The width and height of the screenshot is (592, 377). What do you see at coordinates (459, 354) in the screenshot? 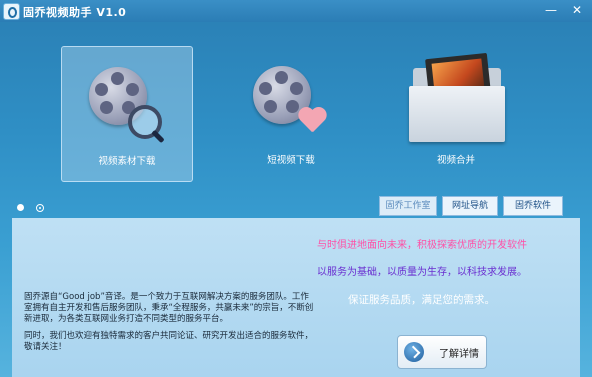
I see `learn-more-label: 了解详情` at bounding box center [459, 354].